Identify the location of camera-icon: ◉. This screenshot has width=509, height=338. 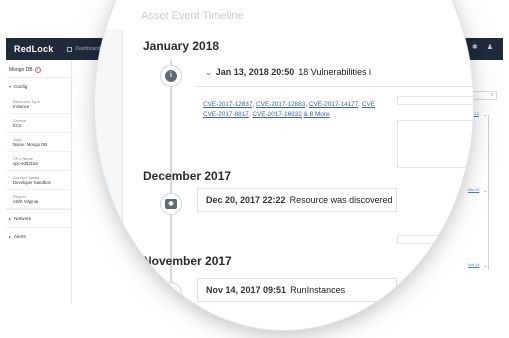
(171, 204).